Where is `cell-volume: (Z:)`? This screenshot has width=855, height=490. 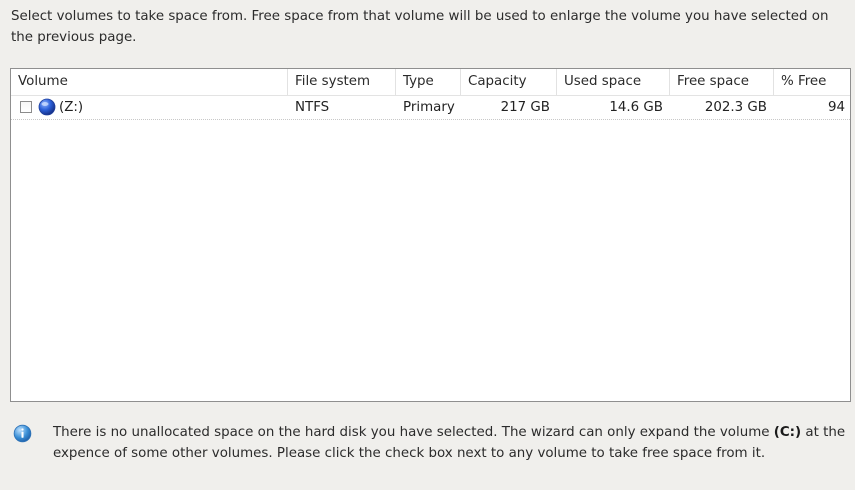
cell-volume: (Z:) is located at coordinates (149, 107).